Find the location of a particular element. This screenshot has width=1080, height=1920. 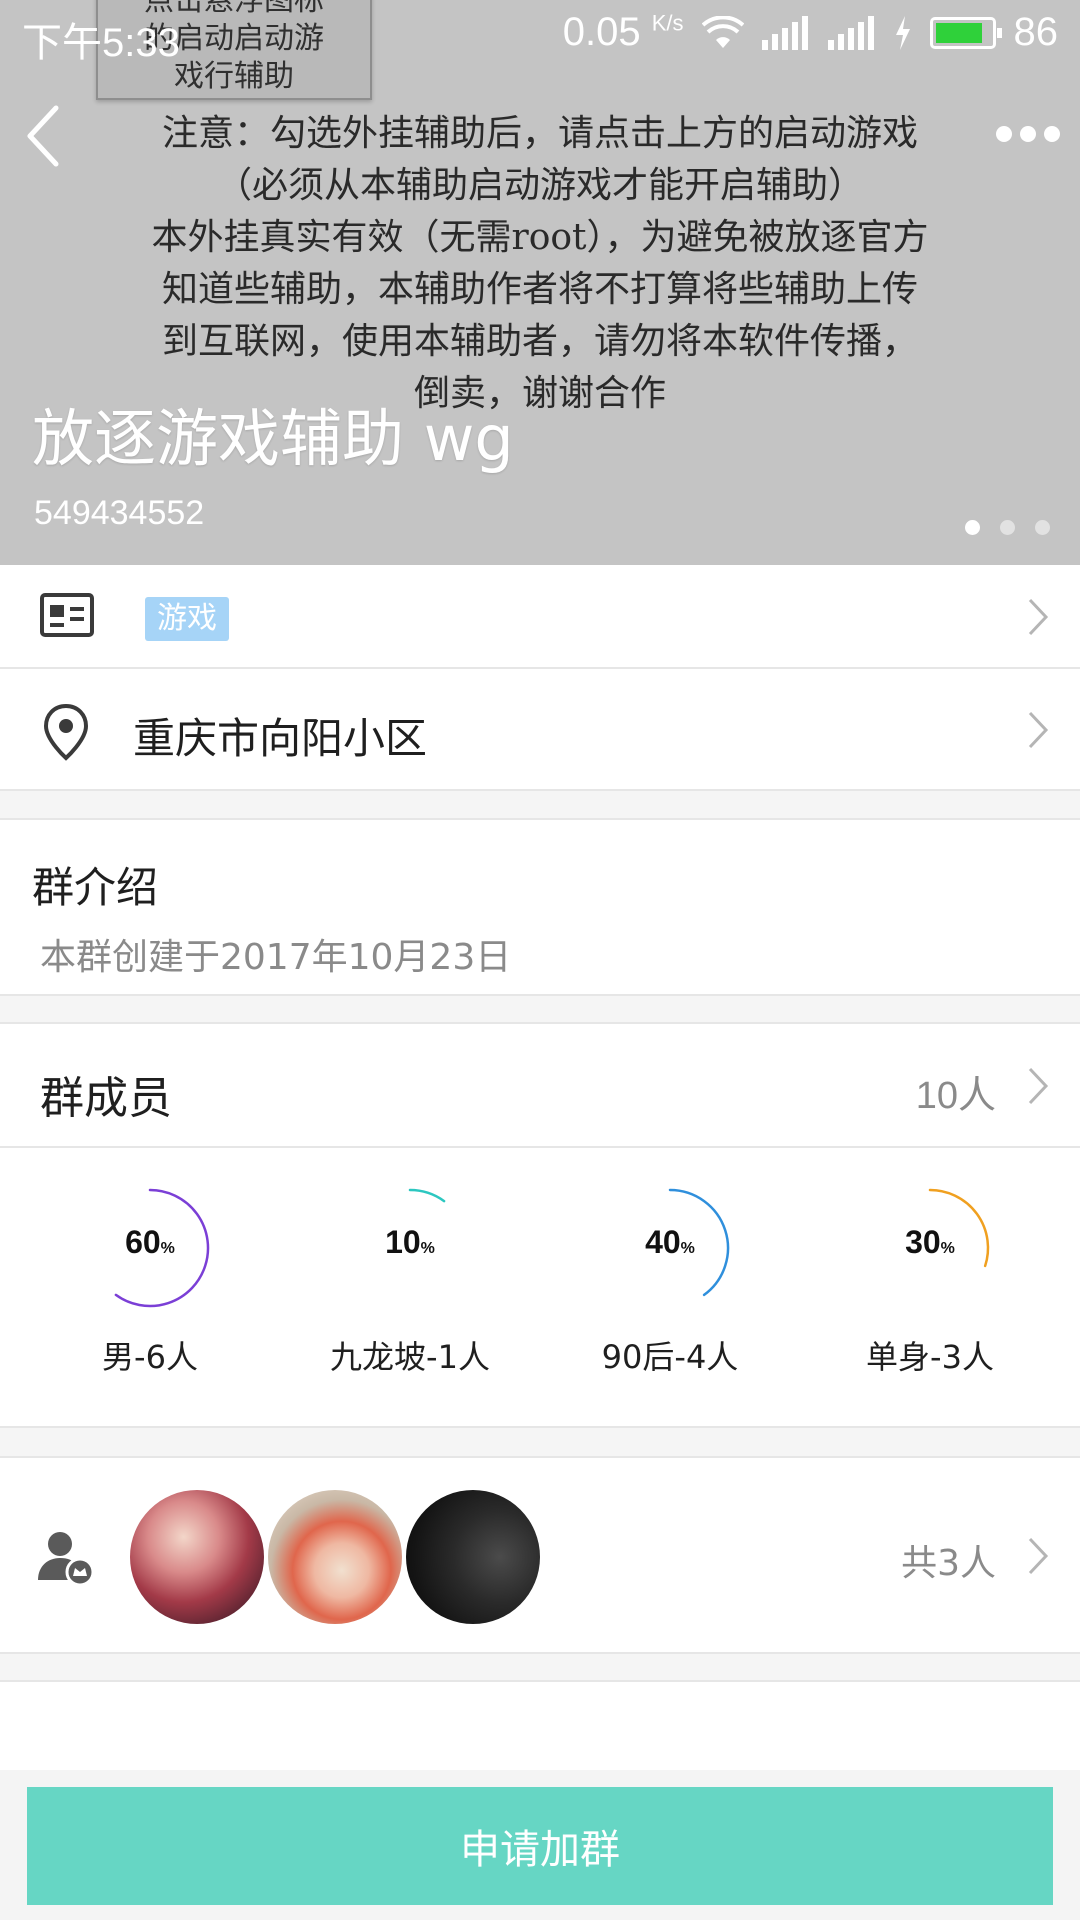

notice-line: 到互联网，使用本辅助者，请勿将本软件传播， is located at coordinates (539, 341).